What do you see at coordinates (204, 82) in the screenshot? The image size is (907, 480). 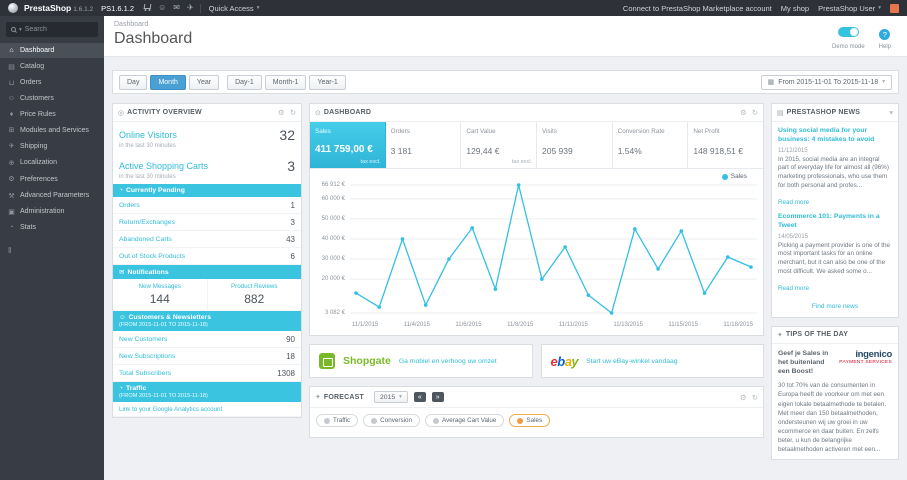 I see `period-year-button: Year` at bounding box center [204, 82].